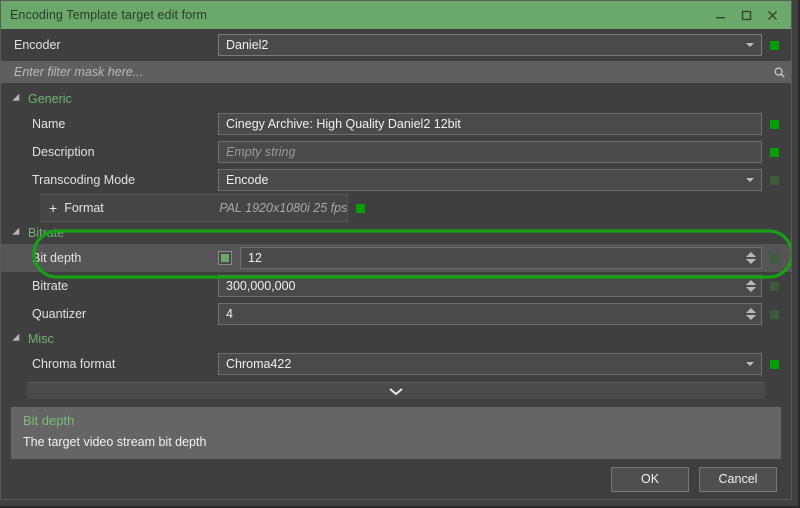  Describe the element at coordinates (751, 286) in the screenshot. I see `bitrate-stepper` at that location.